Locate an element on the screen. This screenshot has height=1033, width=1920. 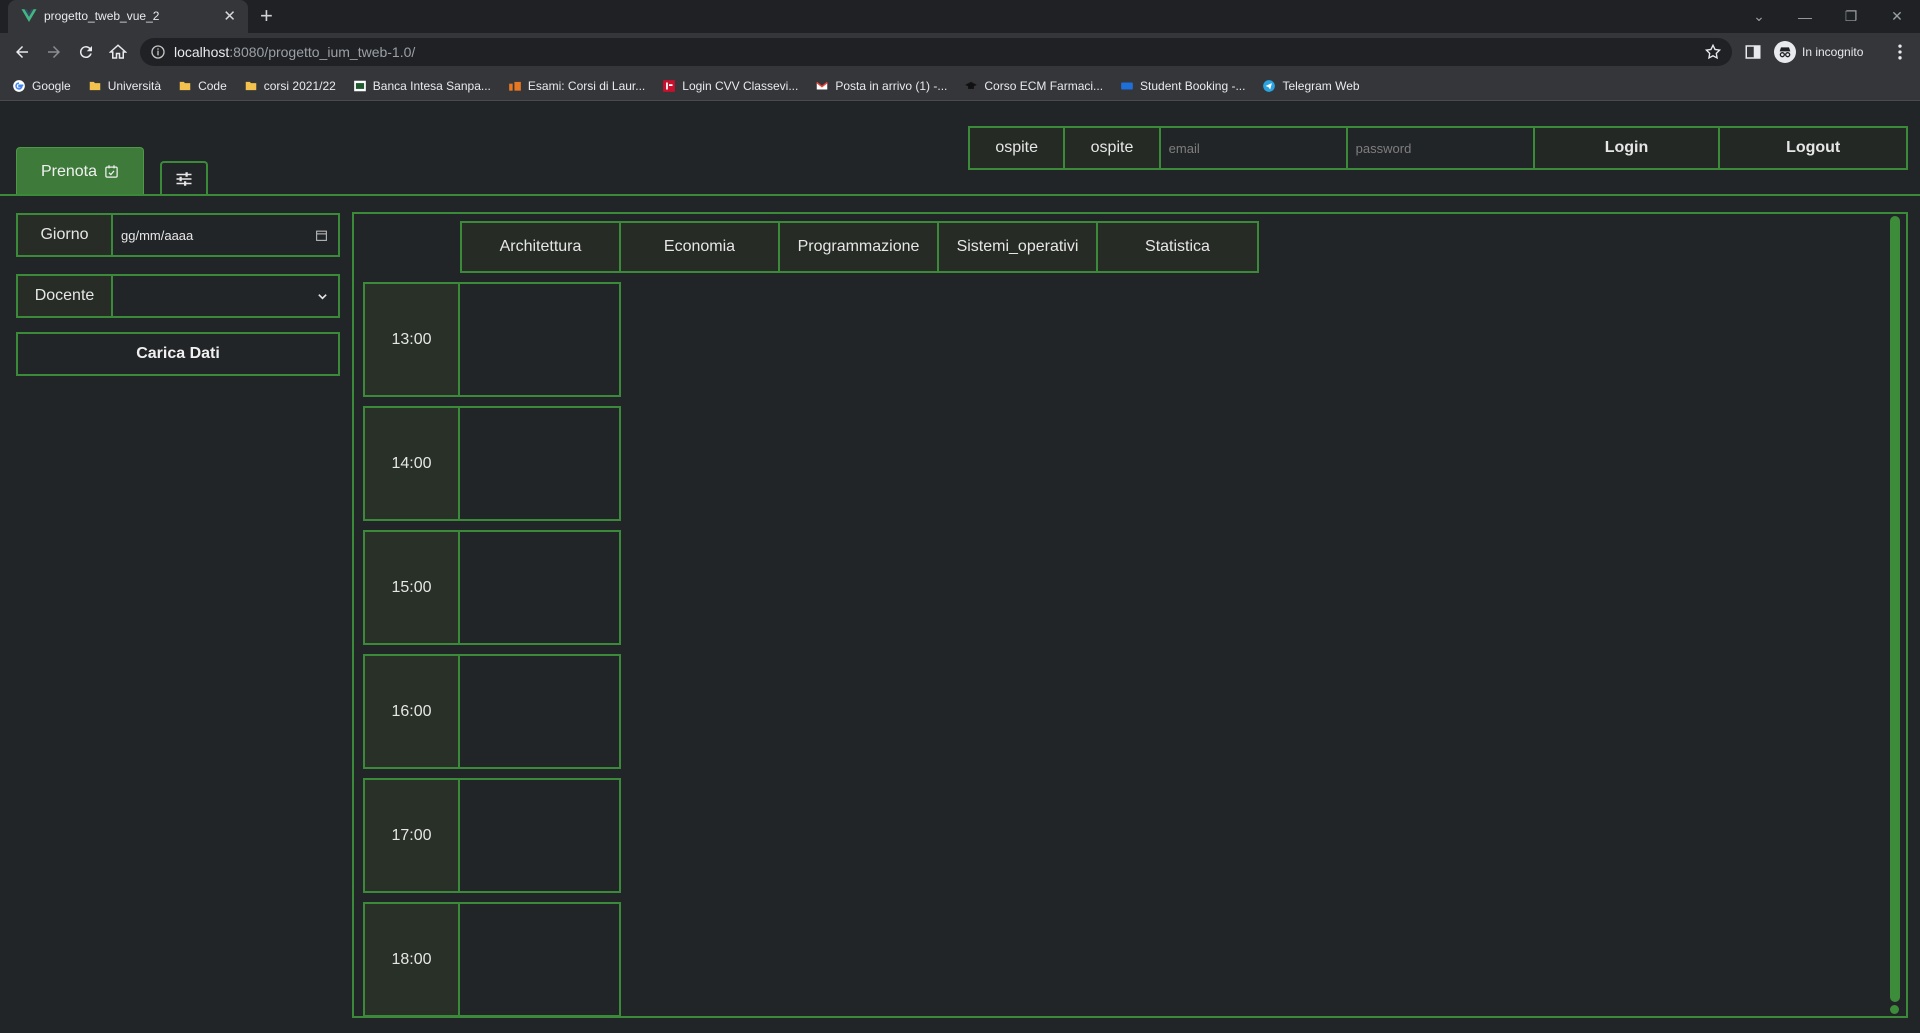
time-slot-row: 15:00 is located at coordinates (492, 587).